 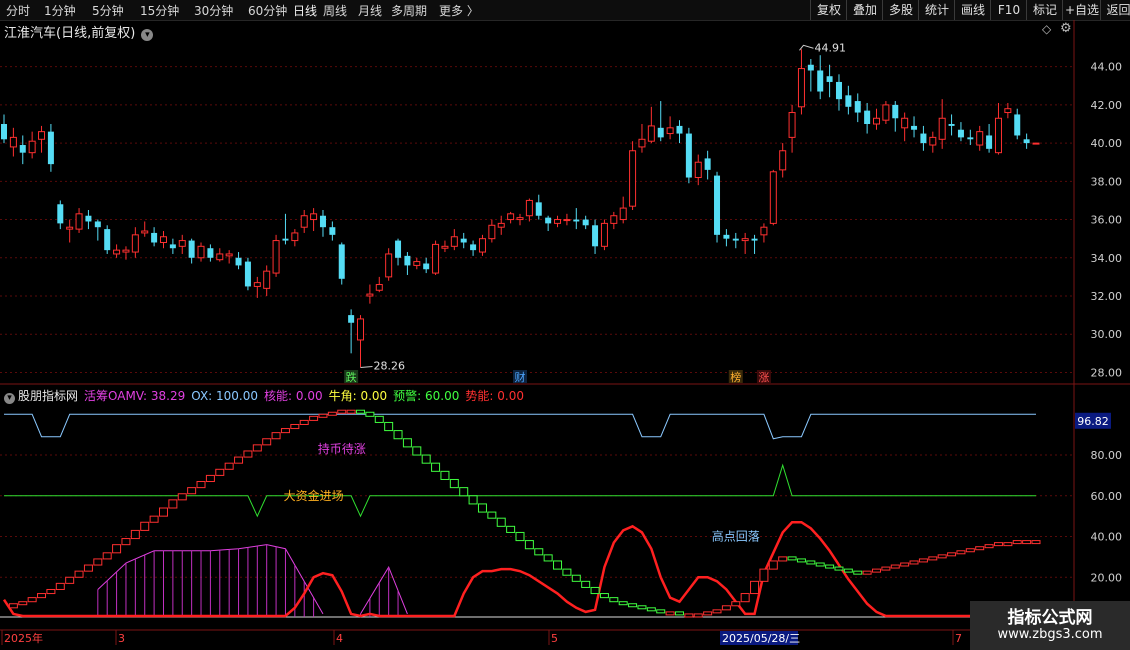 I want to click on settings-diamond-icon: ◇, so click(x=1046, y=29).